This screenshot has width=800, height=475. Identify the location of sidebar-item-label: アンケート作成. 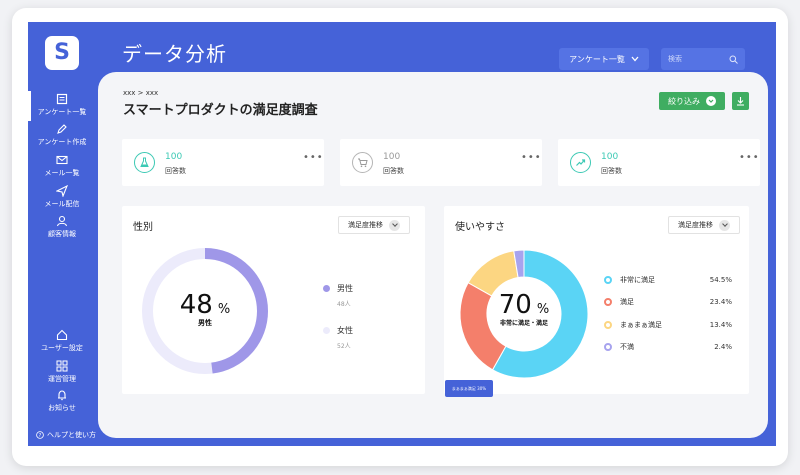
(62, 142).